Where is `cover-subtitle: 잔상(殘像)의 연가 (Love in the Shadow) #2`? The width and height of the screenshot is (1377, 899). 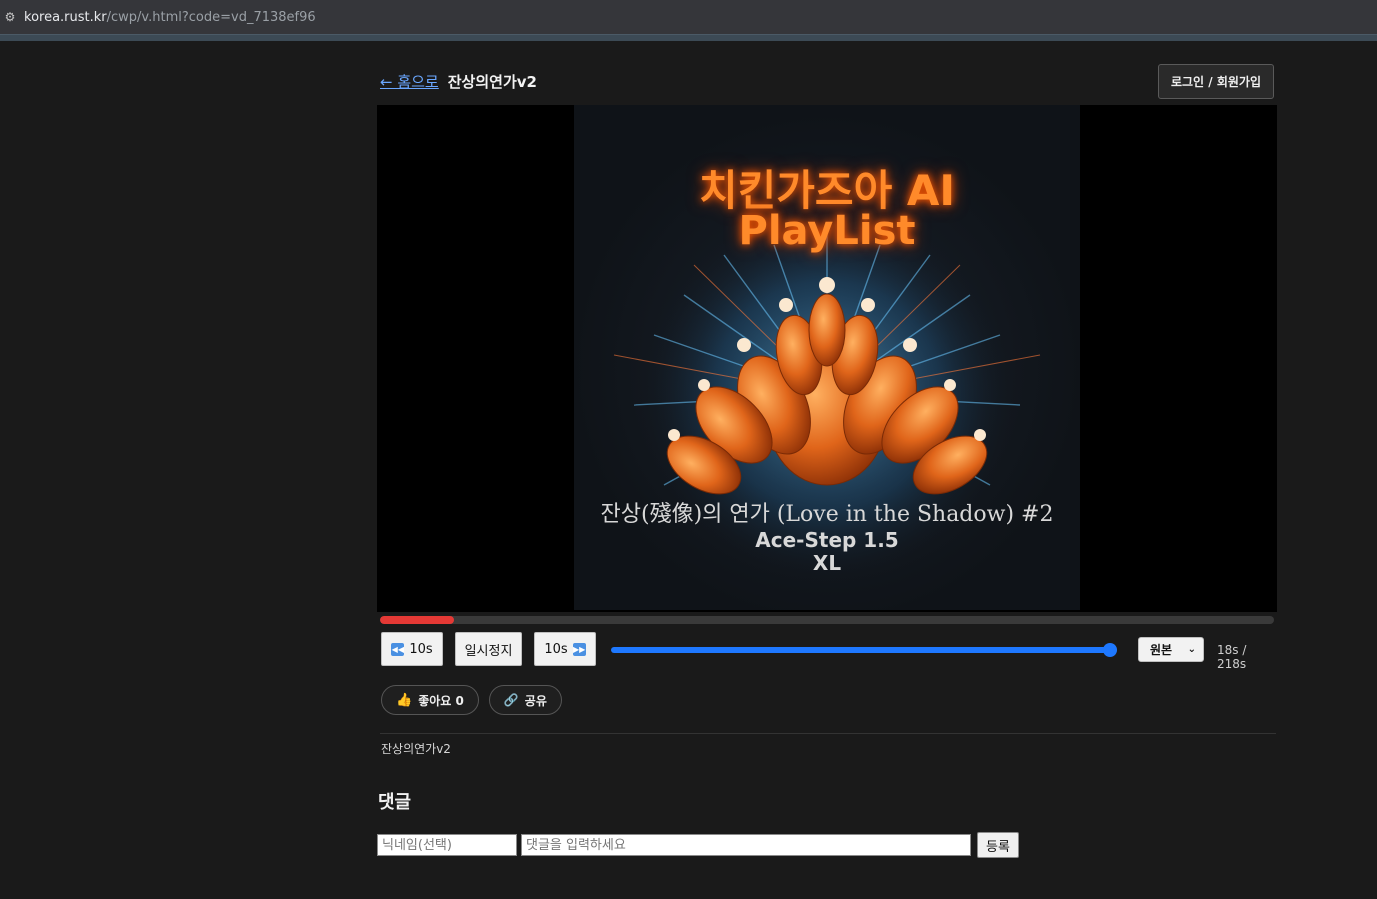 cover-subtitle: 잔상(殘像)의 연가 (Love in the Shadow) #2 is located at coordinates (827, 514).